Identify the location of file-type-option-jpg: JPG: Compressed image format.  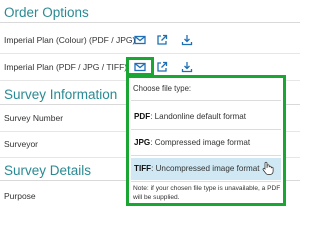
(206, 143).